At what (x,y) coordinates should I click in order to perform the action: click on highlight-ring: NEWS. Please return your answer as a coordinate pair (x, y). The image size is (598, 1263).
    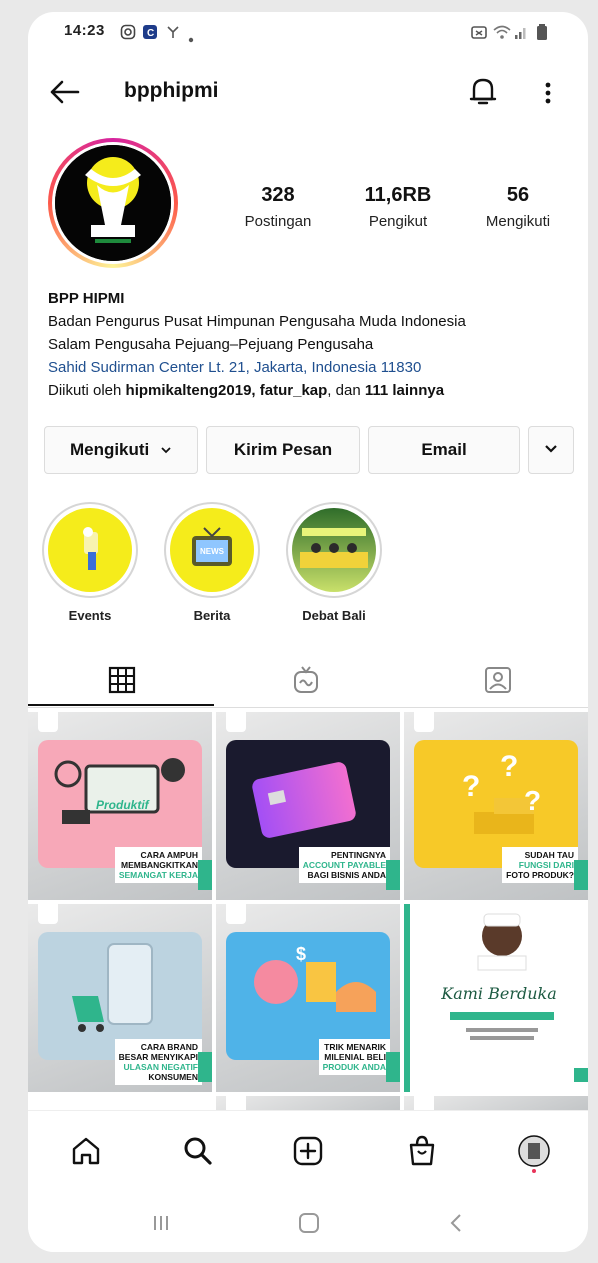
    Looking at the image, I should click on (212, 550).